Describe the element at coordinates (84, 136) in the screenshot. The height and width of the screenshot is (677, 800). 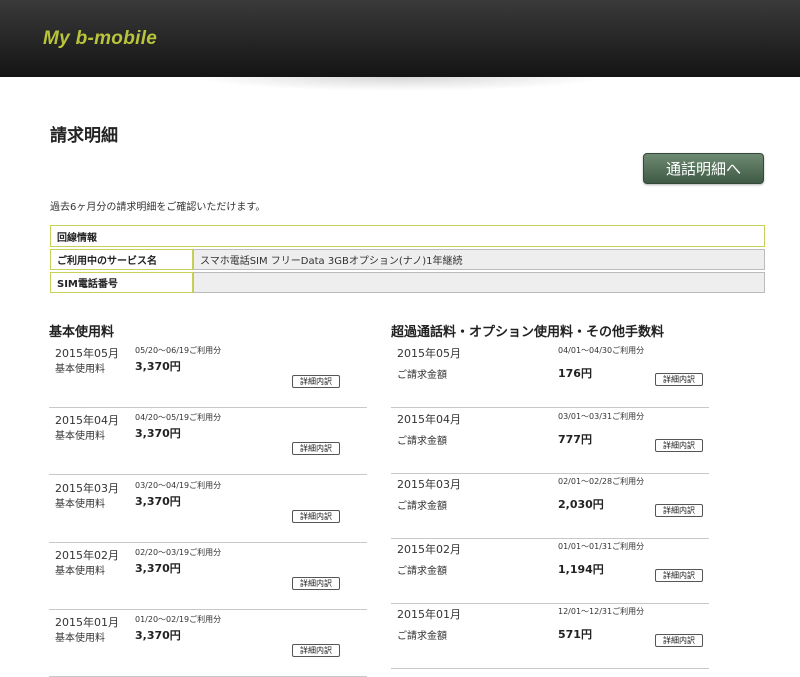
I see `page-title: 請求明細` at that location.